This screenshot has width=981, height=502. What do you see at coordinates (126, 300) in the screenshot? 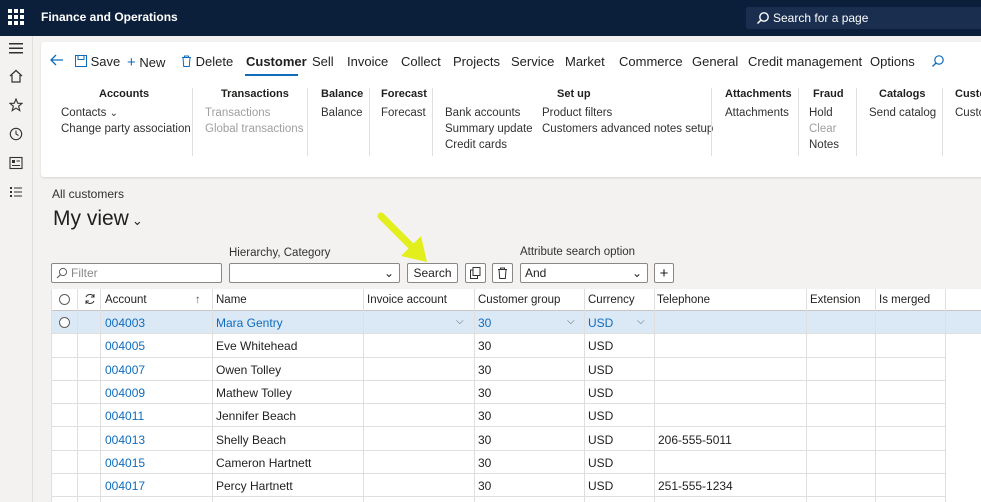
I see `col-account: Account` at bounding box center [126, 300].